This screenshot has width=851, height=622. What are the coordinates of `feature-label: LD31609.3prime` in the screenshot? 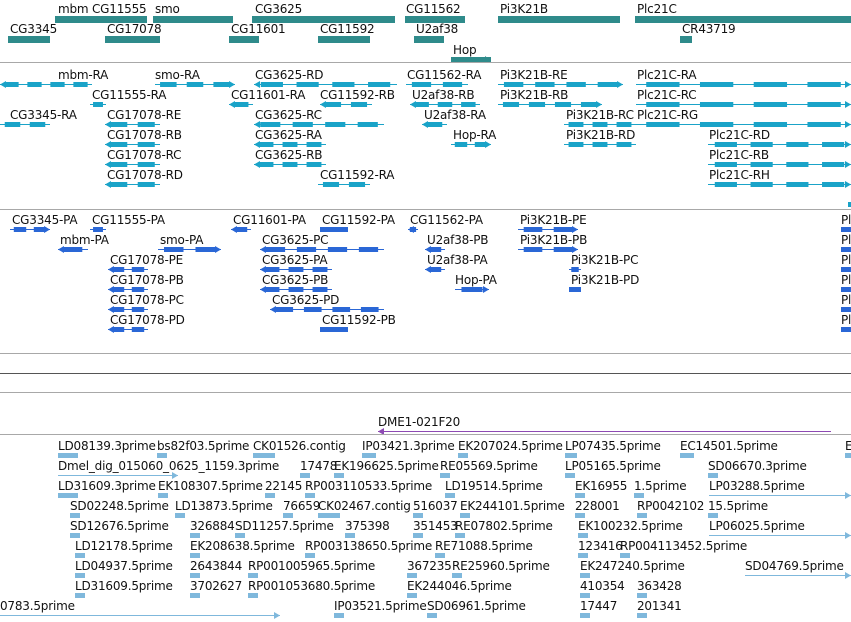 It's located at (107, 486).